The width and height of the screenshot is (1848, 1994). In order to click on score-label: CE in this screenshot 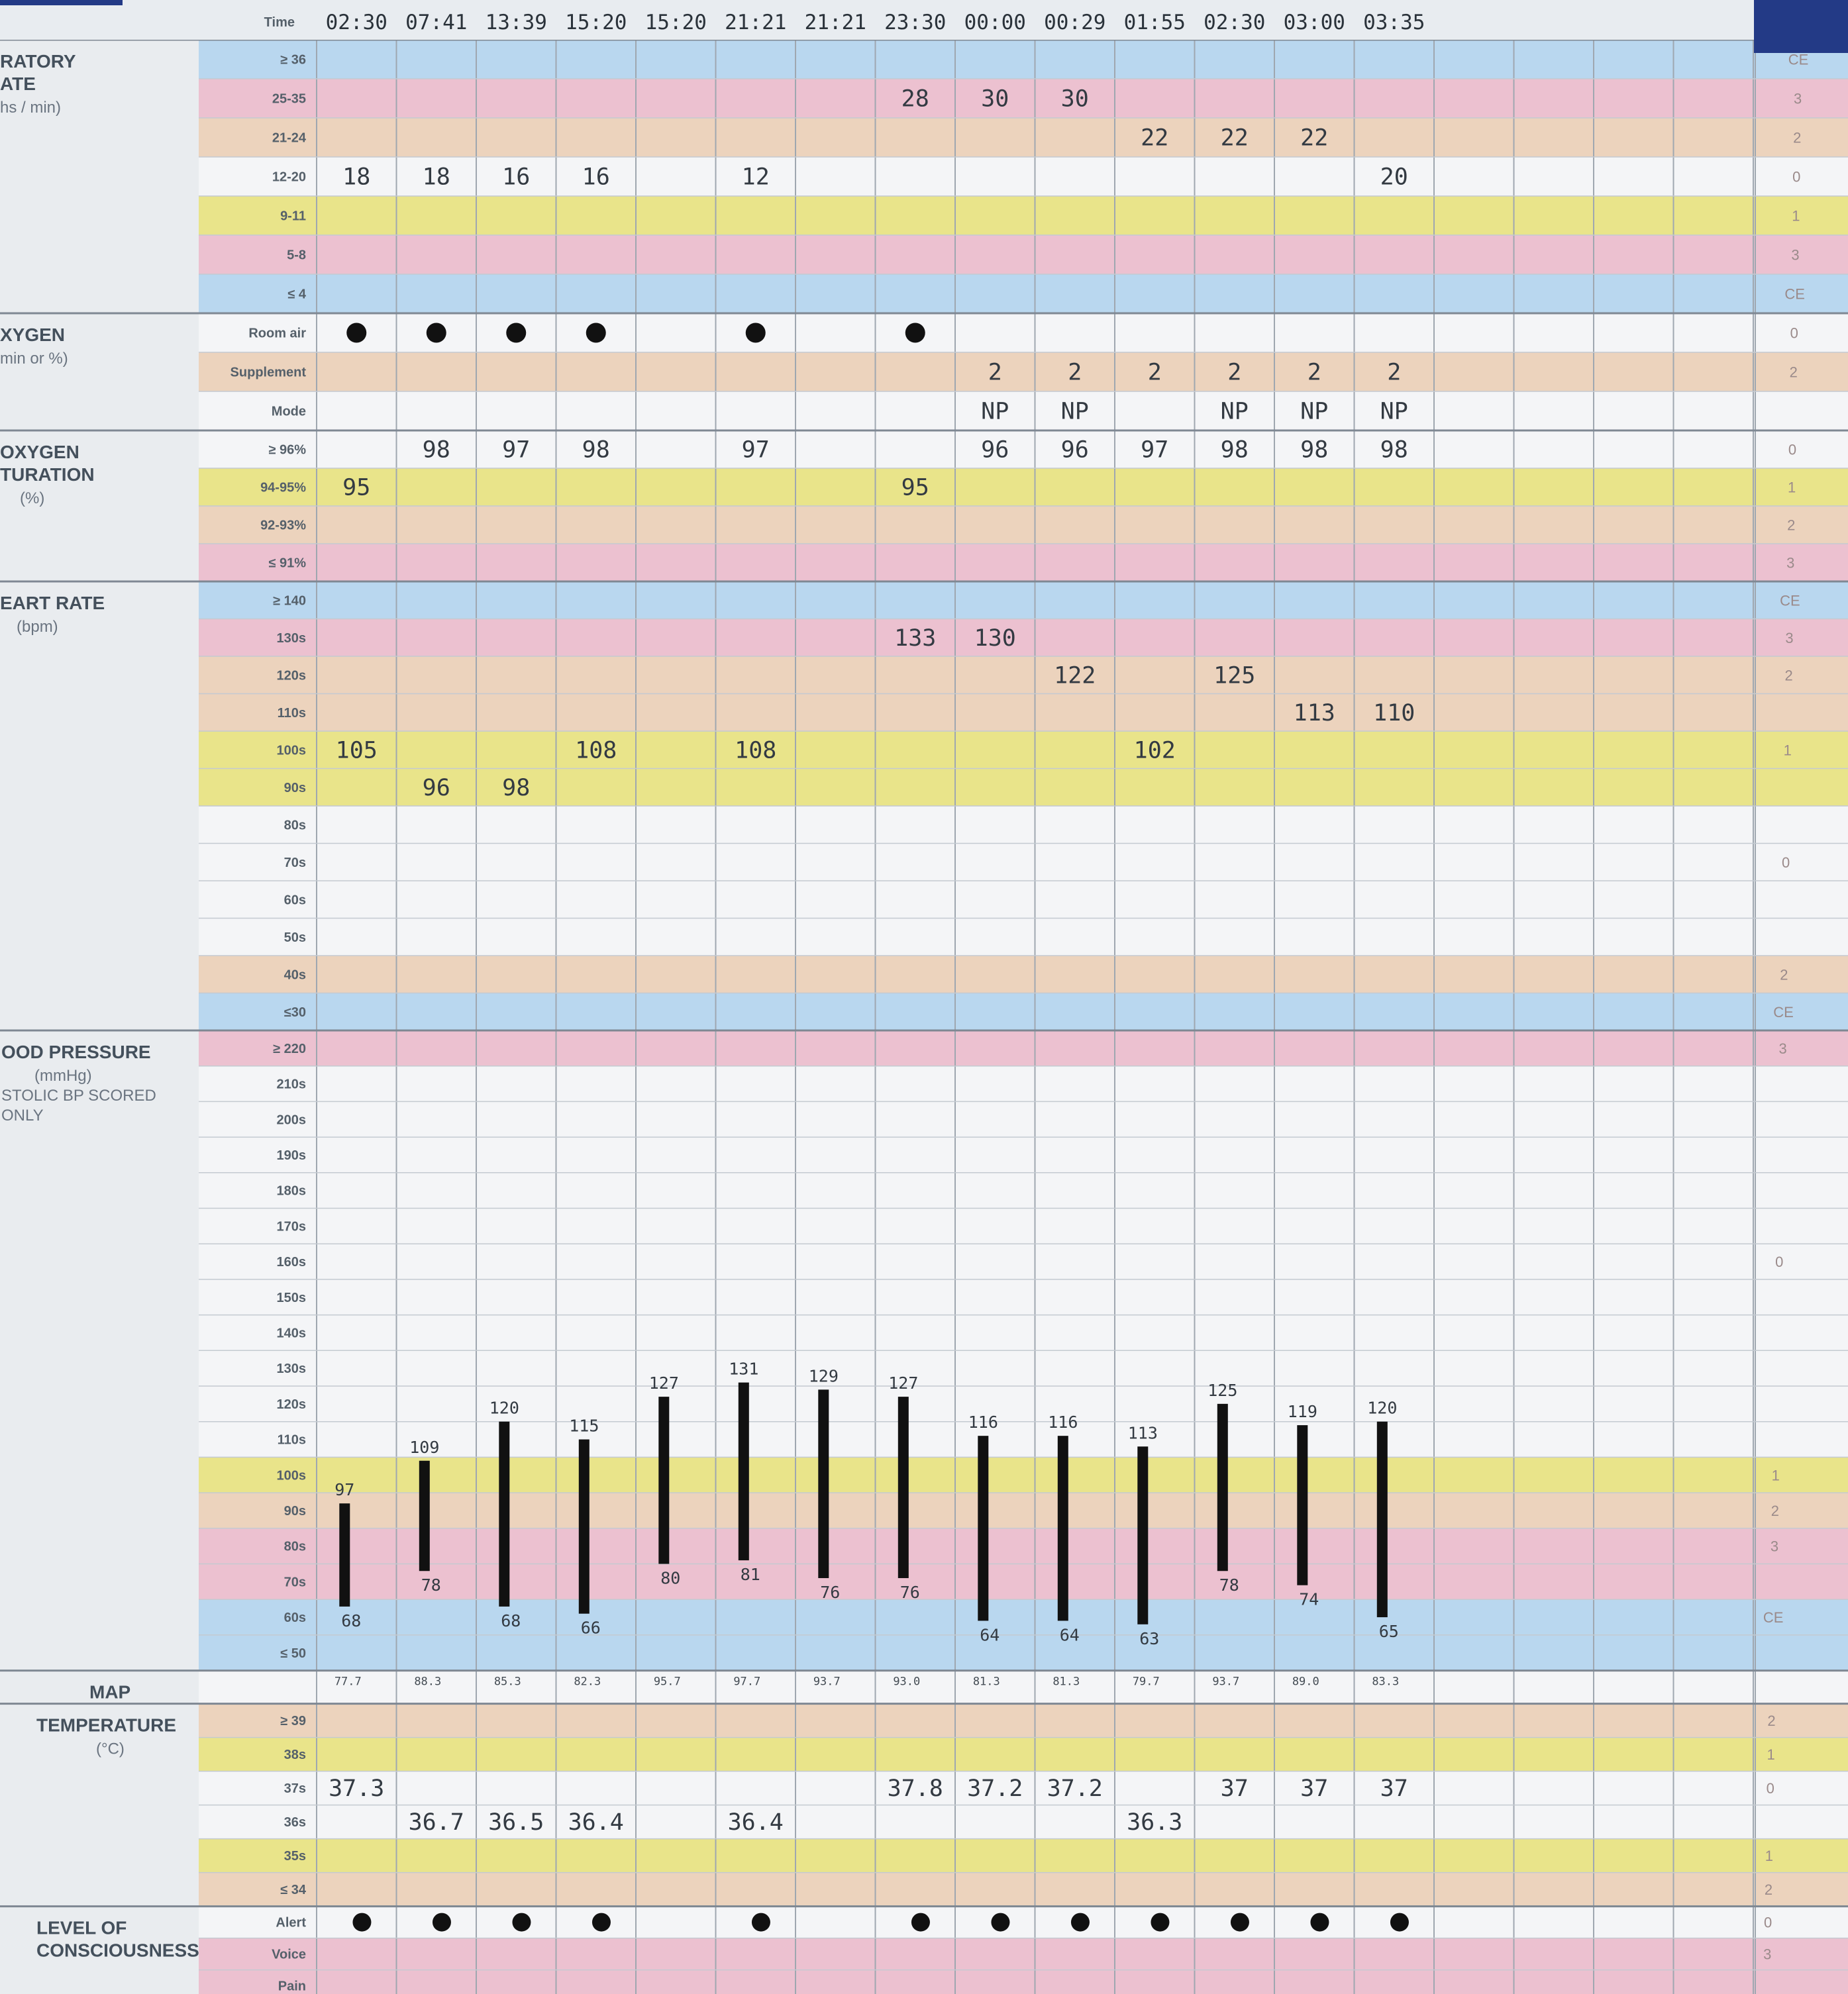, I will do `click(1798, 60)`.